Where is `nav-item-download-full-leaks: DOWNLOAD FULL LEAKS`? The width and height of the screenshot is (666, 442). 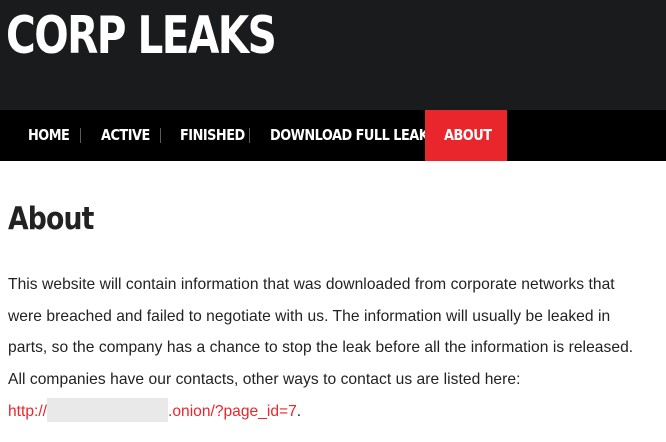
nav-item-download-full-leaks: DOWNLOAD FULL LEAKS is located at coordinates (354, 135).